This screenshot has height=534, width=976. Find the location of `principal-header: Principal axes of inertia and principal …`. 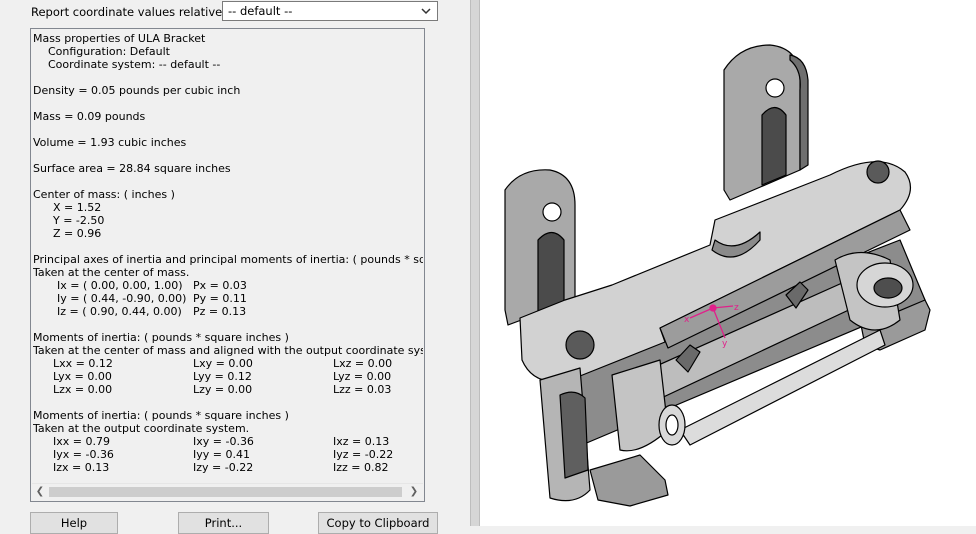

principal-header: Principal axes of inertia and principal … is located at coordinates (228, 259).